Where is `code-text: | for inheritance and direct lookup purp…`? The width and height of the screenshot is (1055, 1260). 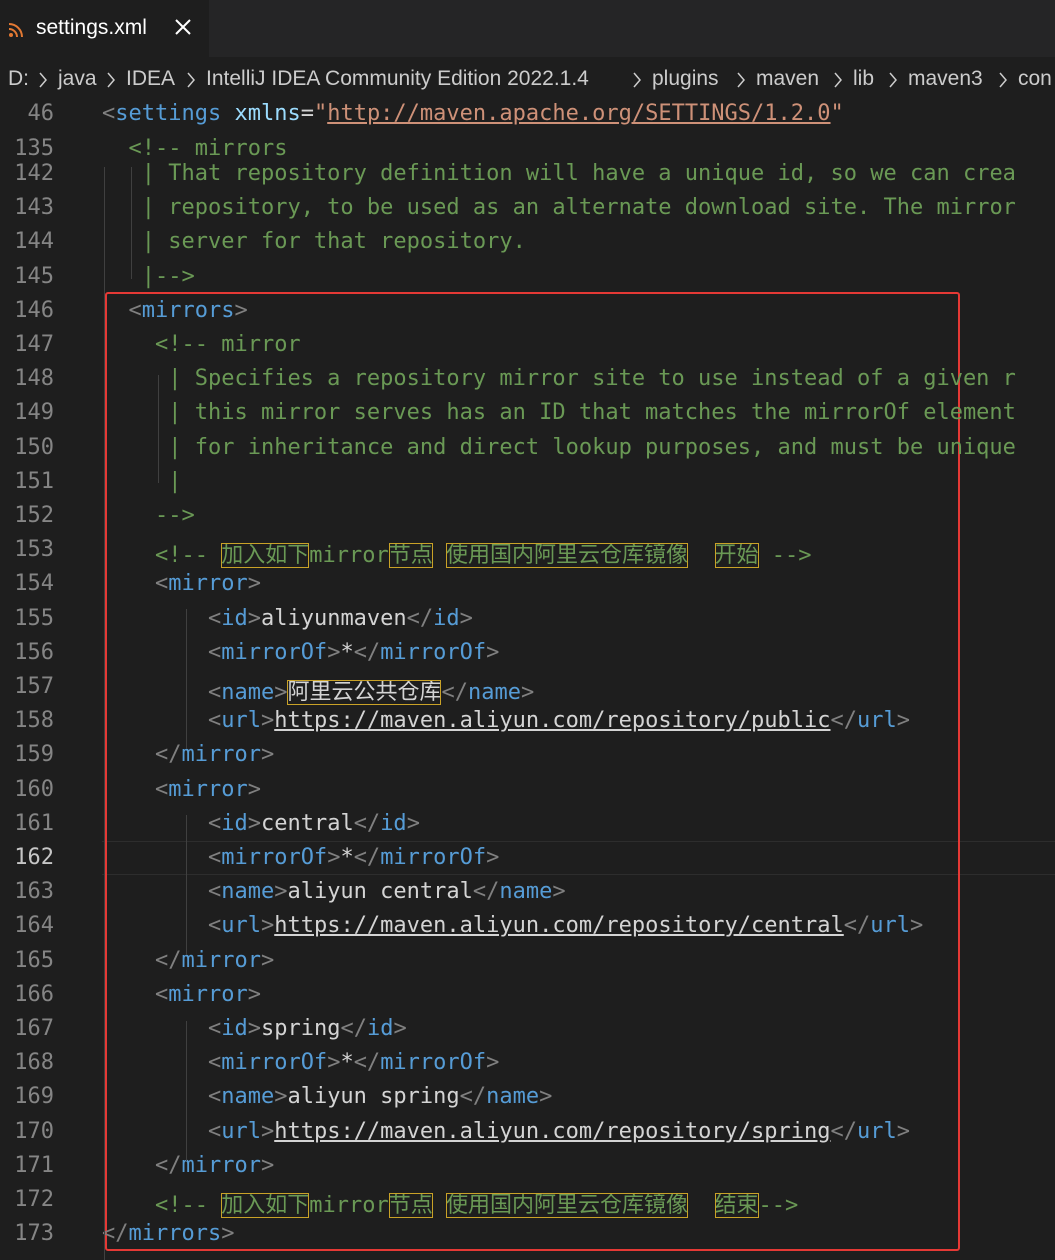
code-text: | for inheritance and direct lookup purp… is located at coordinates (559, 447).